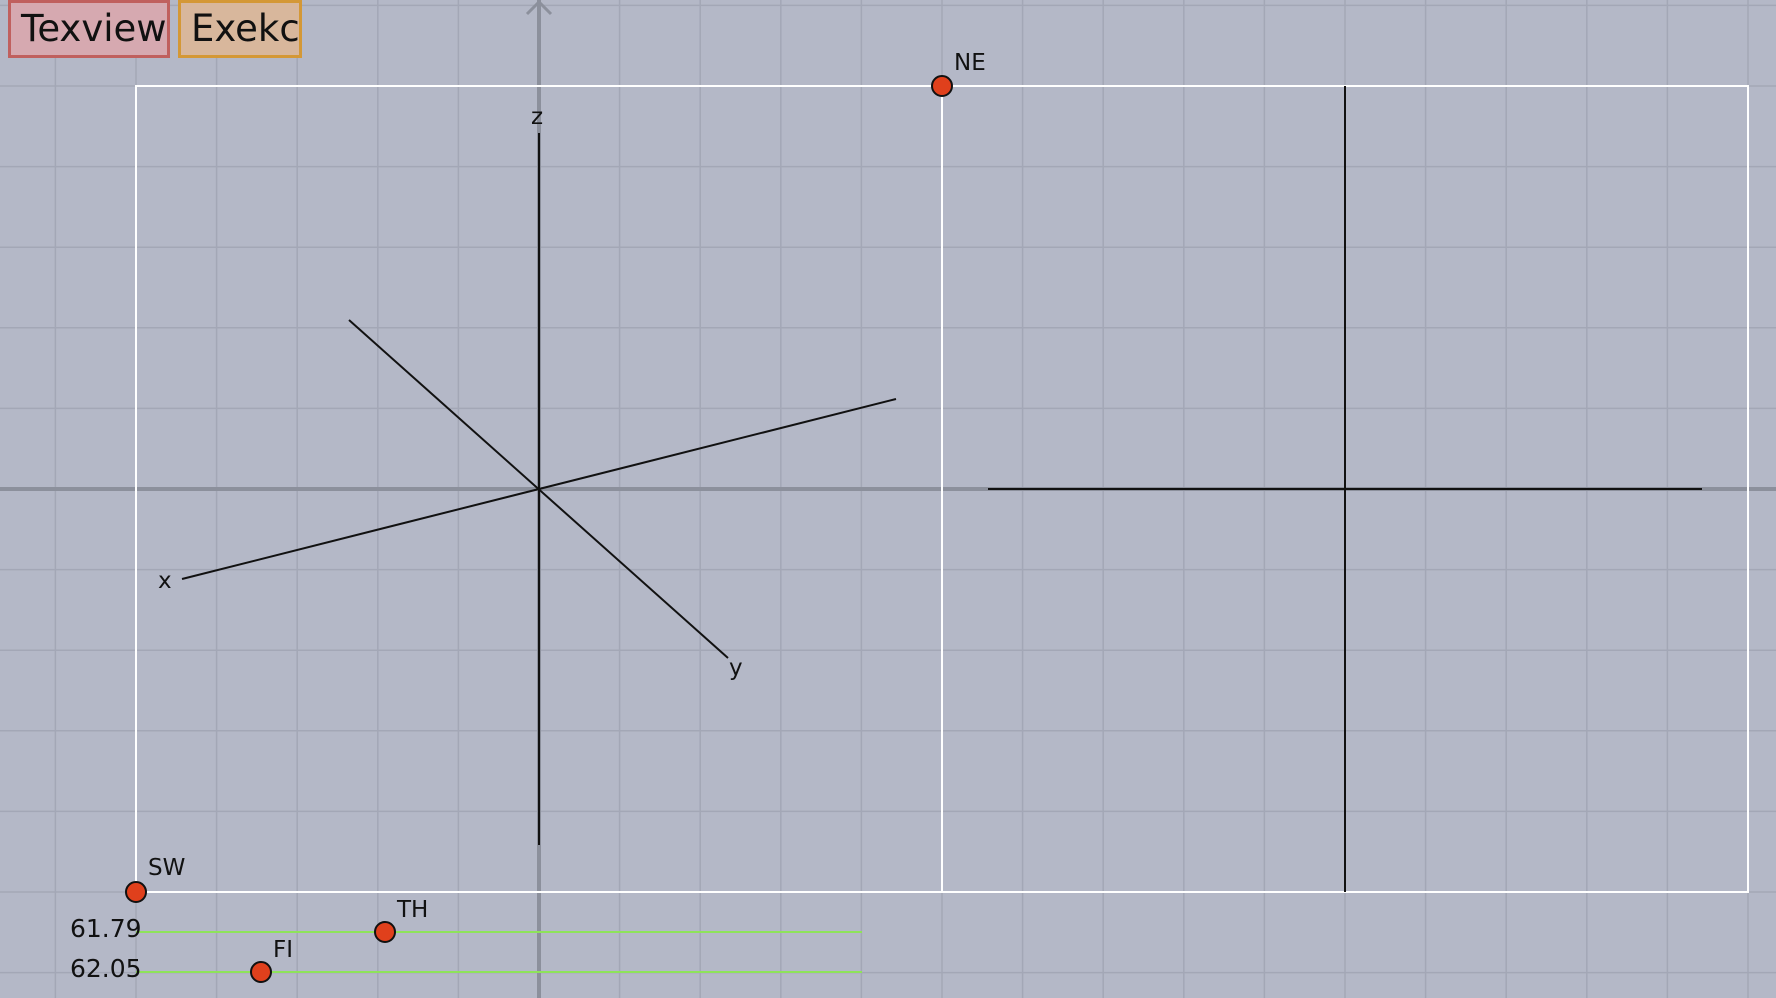 This screenshot has height=998, width=1776. I want to click on axis3d-z-label: z, so click(537, 117).